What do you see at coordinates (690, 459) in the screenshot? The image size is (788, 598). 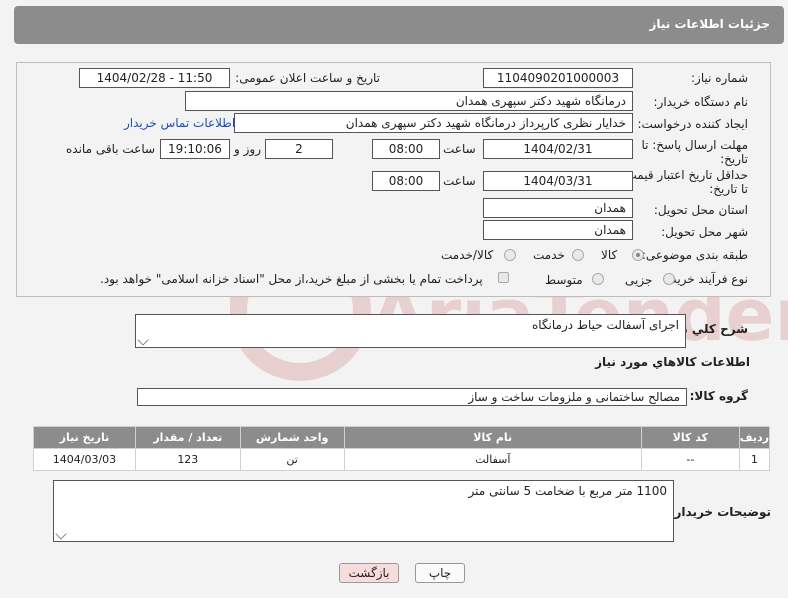 I see `cell-code: --` at bounding box center [690, 459].